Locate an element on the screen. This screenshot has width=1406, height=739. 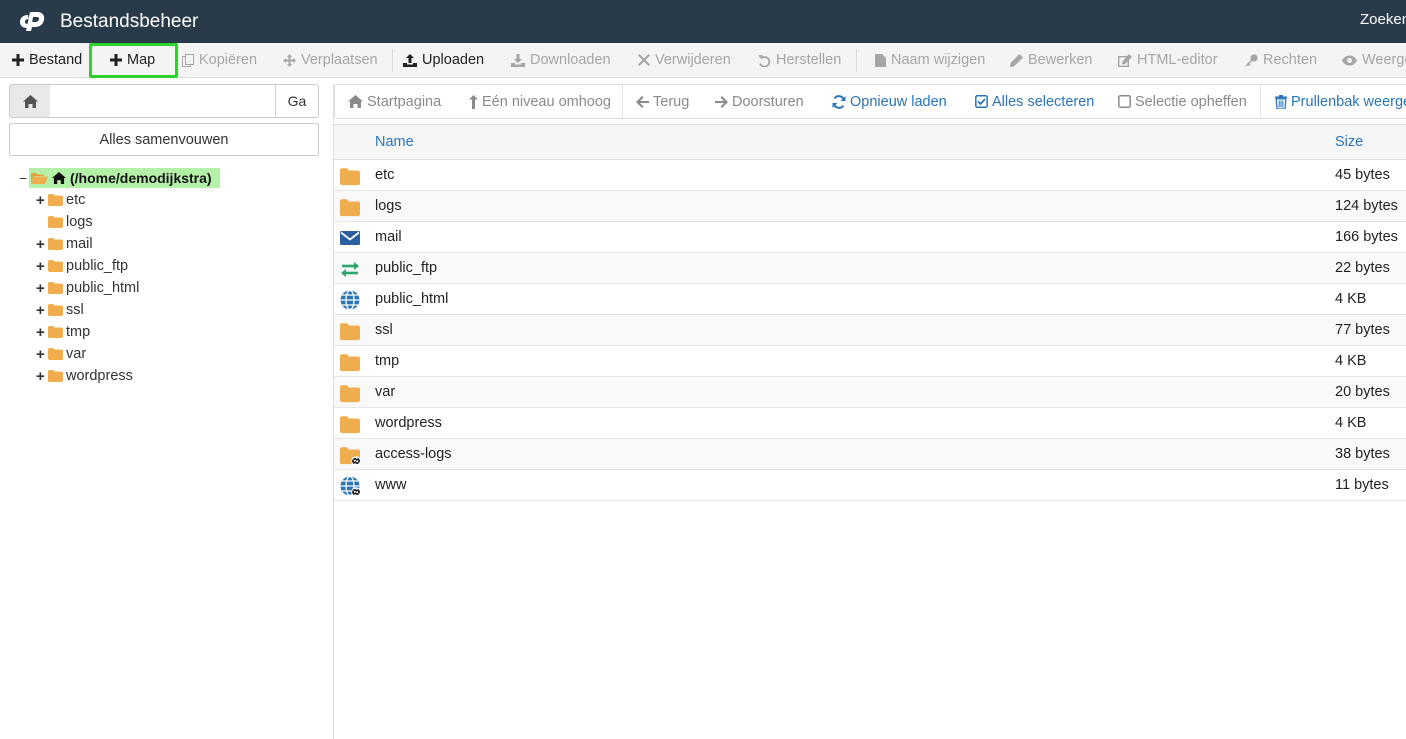
tree-item: logs is located at coordinates (64, 222).